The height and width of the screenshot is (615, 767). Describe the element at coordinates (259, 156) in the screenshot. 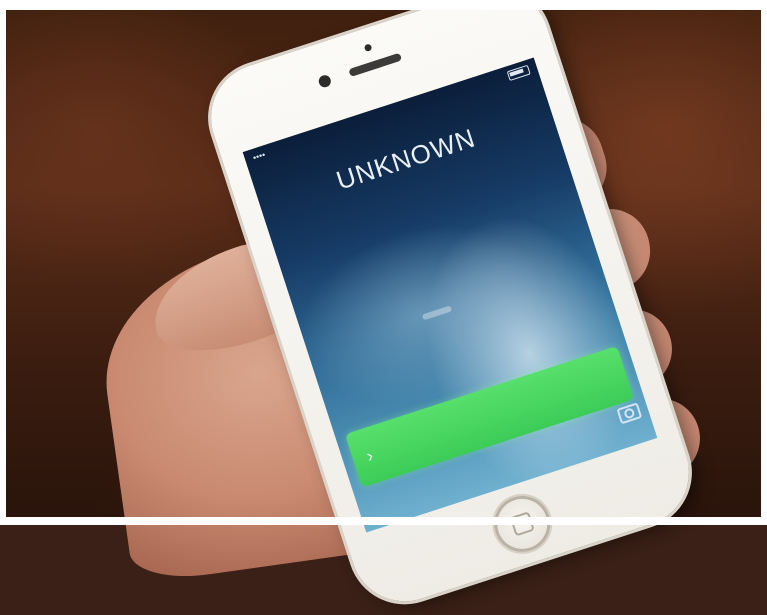

I see `carrier-signal: ••••` at that location.